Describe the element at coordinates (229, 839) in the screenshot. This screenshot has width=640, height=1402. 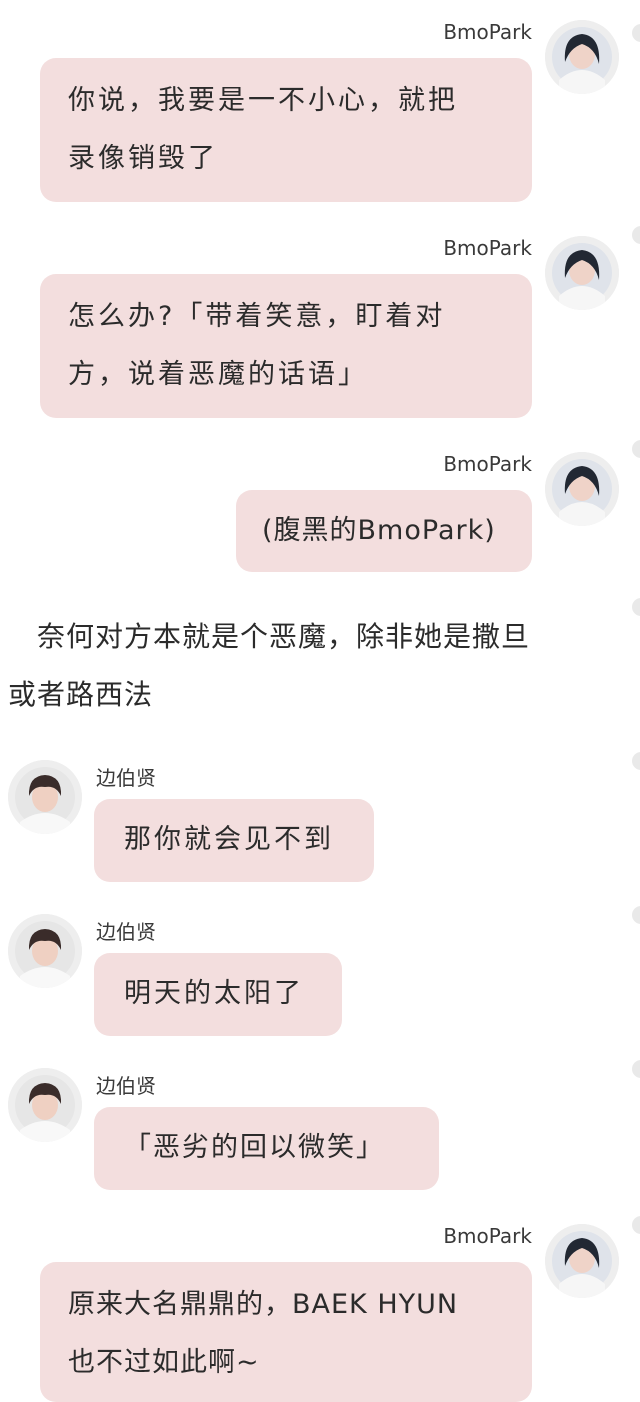
I see `message-line: 那你就会见不到` at that location.